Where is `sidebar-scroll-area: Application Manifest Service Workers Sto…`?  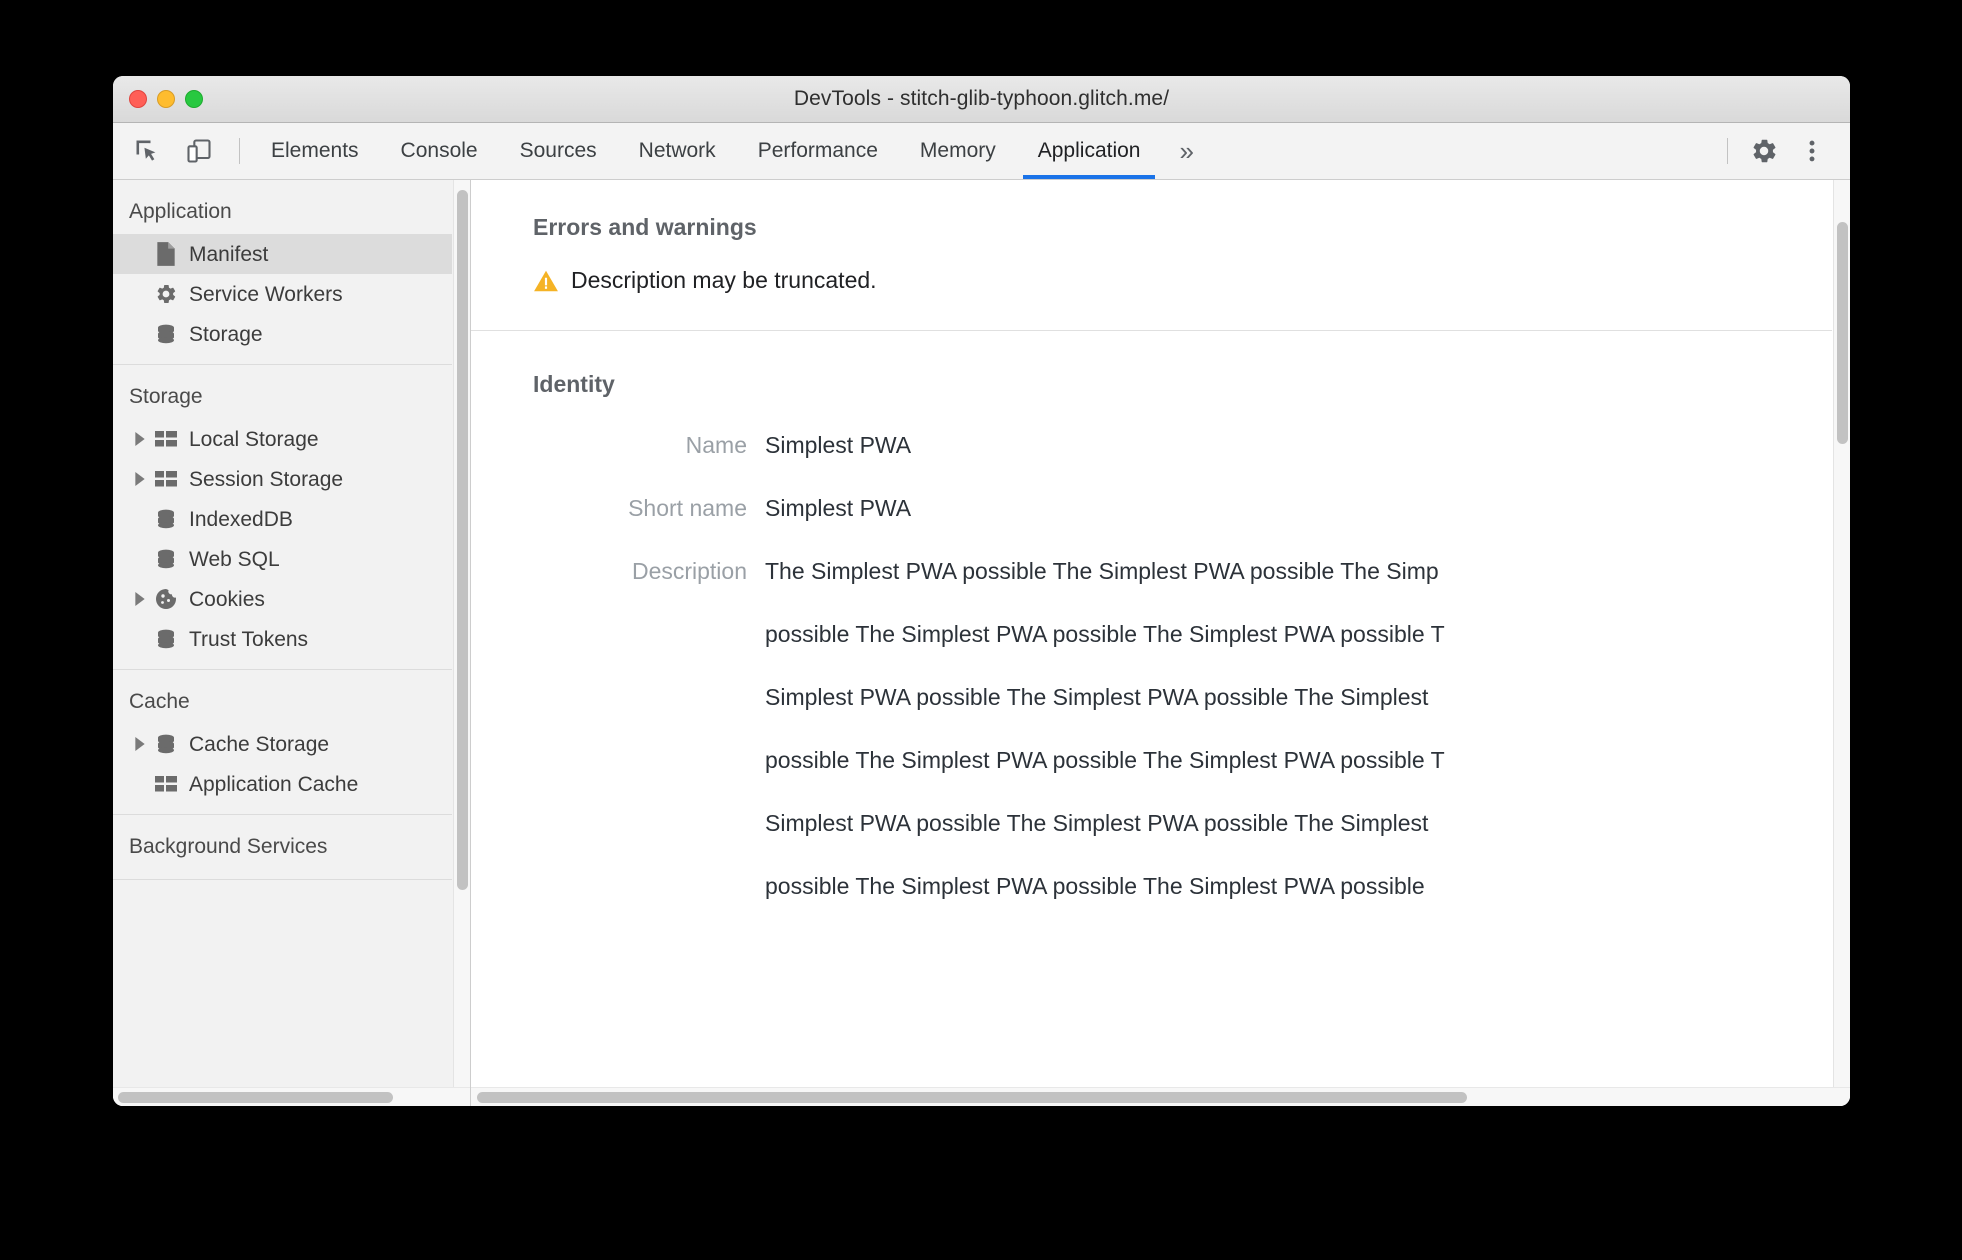
sidebar-scroll-area: Application Manifest Service Workers Sto… is located at coordinates (291, 633).